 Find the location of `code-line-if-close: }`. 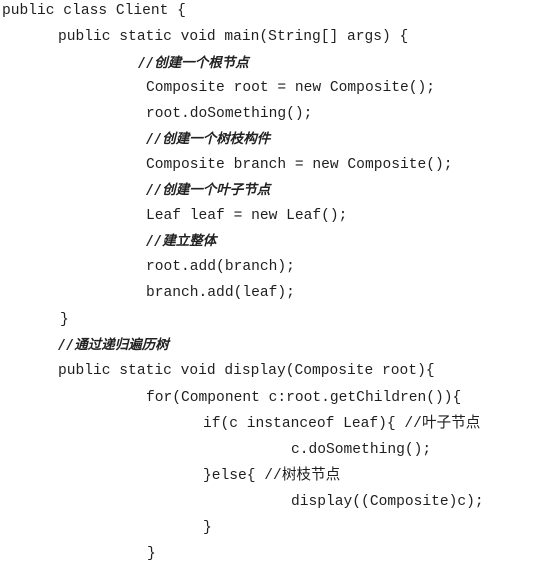

code-line-if-close: } is located at coordinates (207, 528).